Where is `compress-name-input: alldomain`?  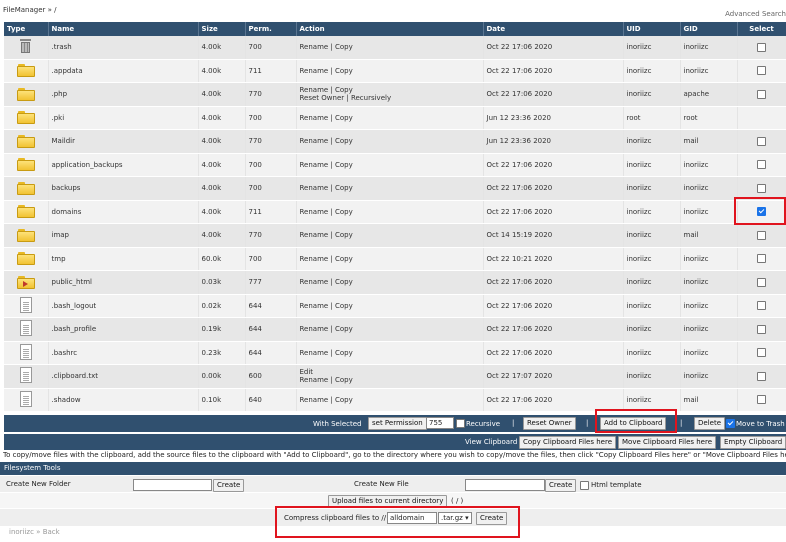 compress-name-input: alldomain is located at coordinates (412, 518).